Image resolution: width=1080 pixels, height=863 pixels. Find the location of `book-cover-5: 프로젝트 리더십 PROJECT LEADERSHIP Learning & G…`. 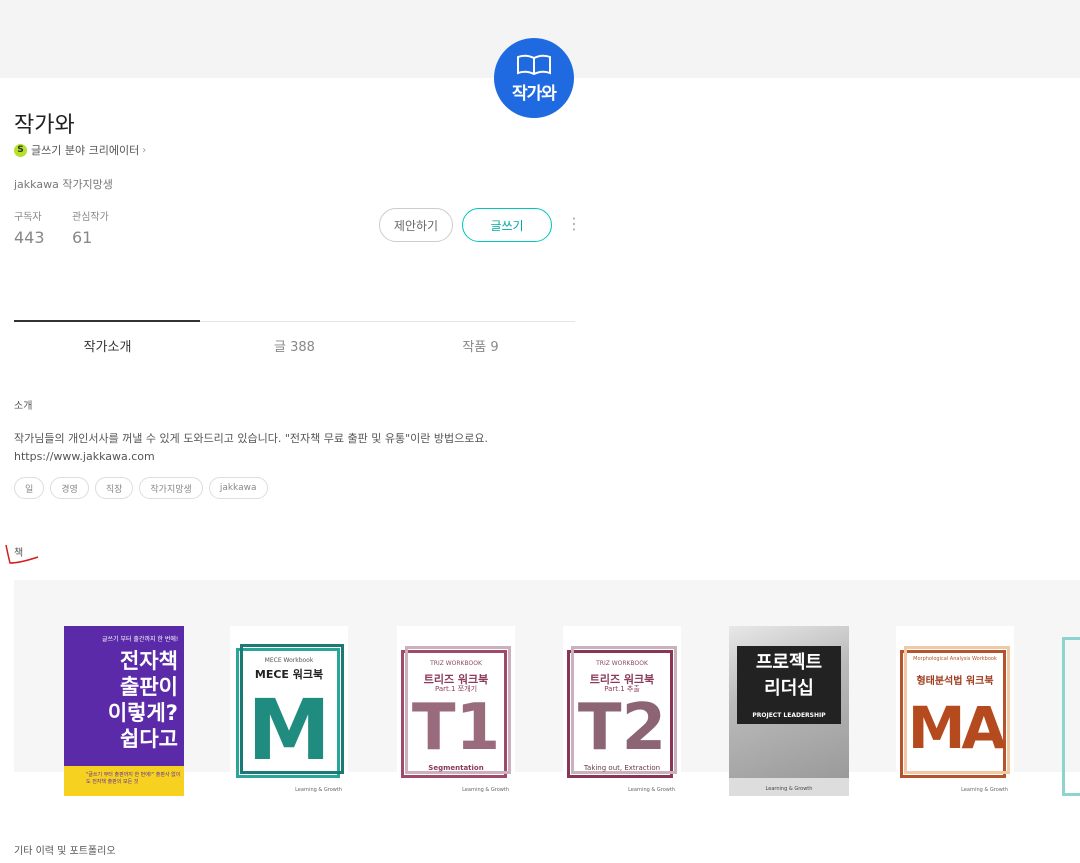

book-cover-5: 프로젝트 리더십 PROJECT LEADERSHIP Learning & G… is located at coordinates (789, 711).